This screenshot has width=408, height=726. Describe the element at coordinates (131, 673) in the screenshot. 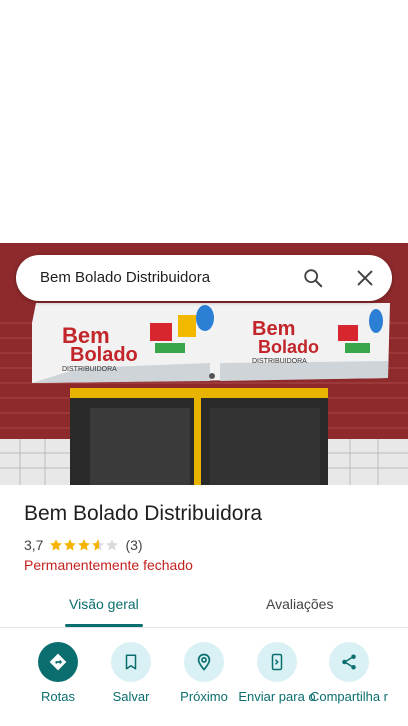

I see `save-button: Salvar` at that location.